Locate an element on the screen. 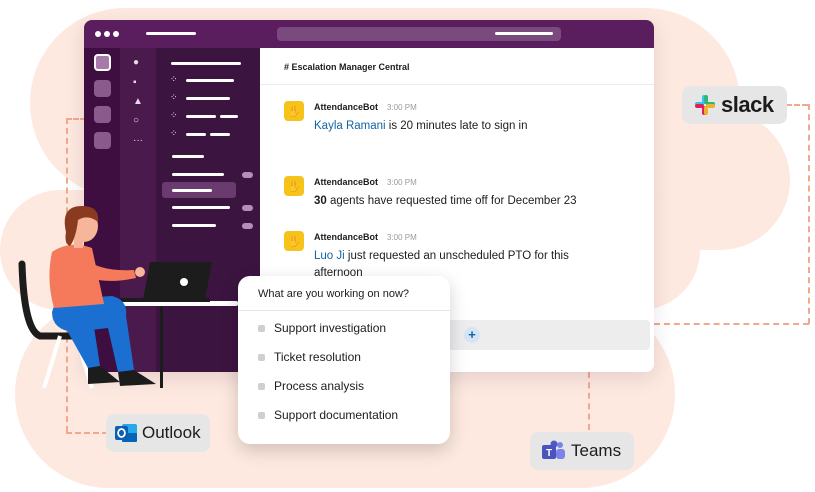 The height and width of the screenshot is (492, 815). popup-question: What are you working on now? is located at coordinates (334, 294).